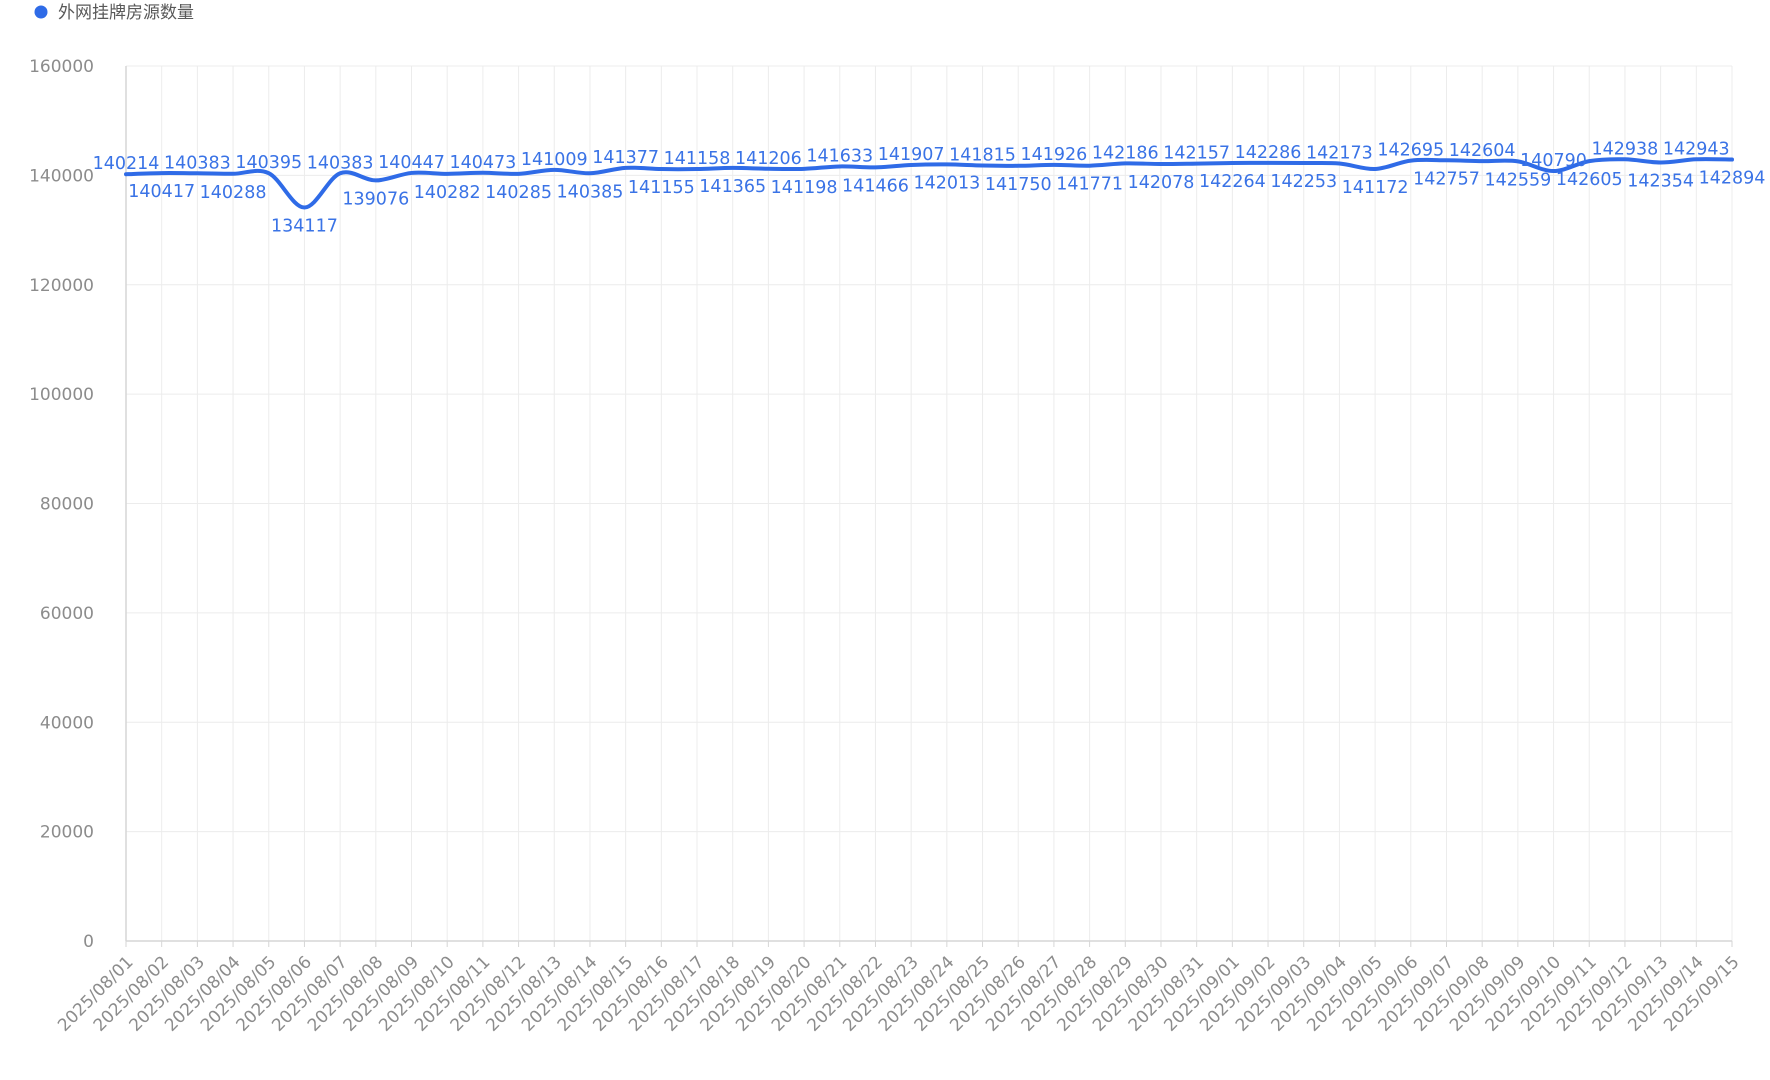 This screenshot has width=1770, height=1080. What do you see at coordinates (1446, 179) in the screenshot?
I see `data-label: 142757` at bounding box center [1446, 179].